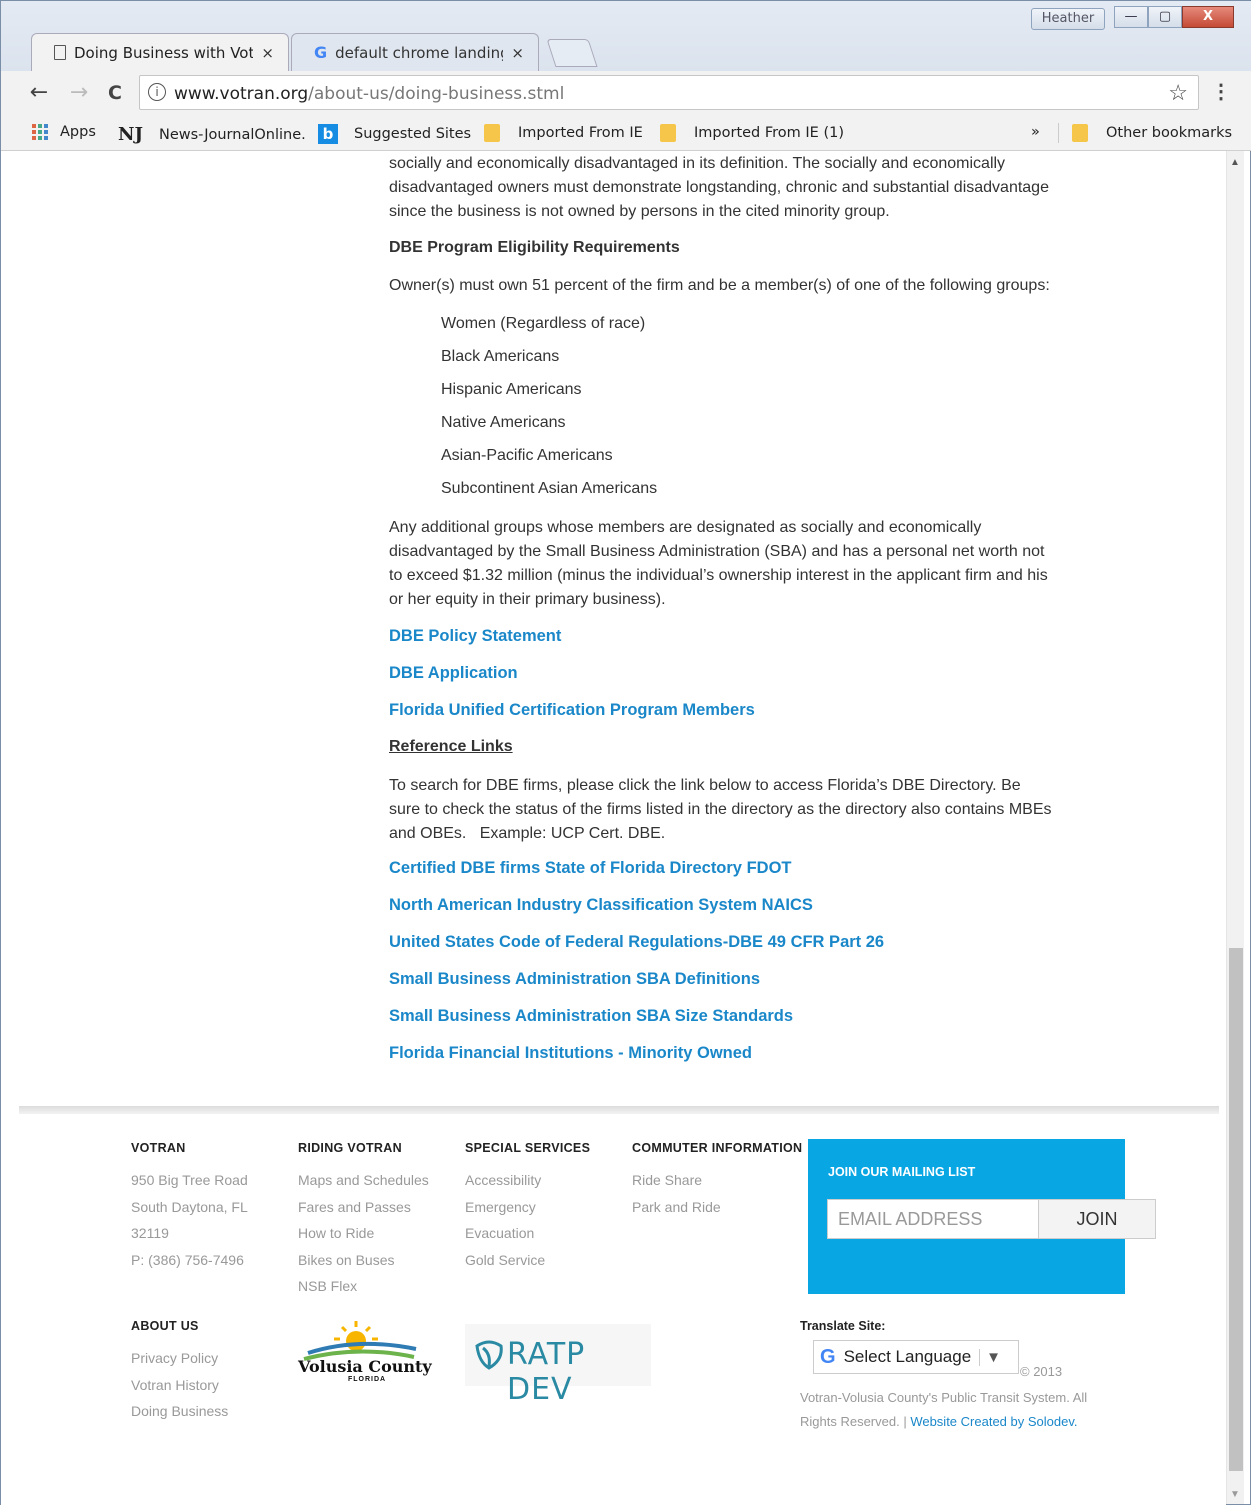  I want to click on url-path: /about-us/doing-business.stml, so click(436, 94).